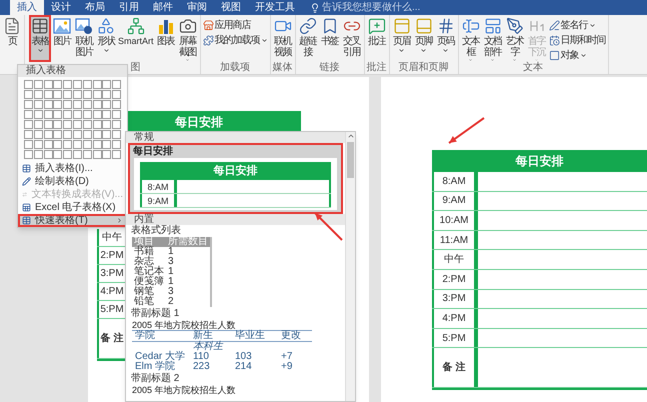 The height and width of the screenshot is (402, 647). I want to click on ribbon-tab: 邮件, so click(163, 7).